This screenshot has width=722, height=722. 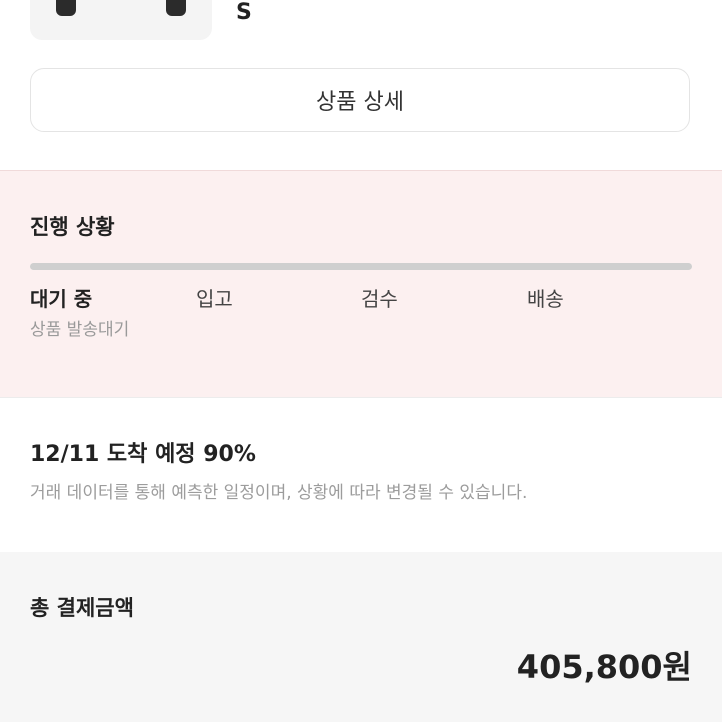 I want to click on product-thumbnail, so click(x=121, y=20).